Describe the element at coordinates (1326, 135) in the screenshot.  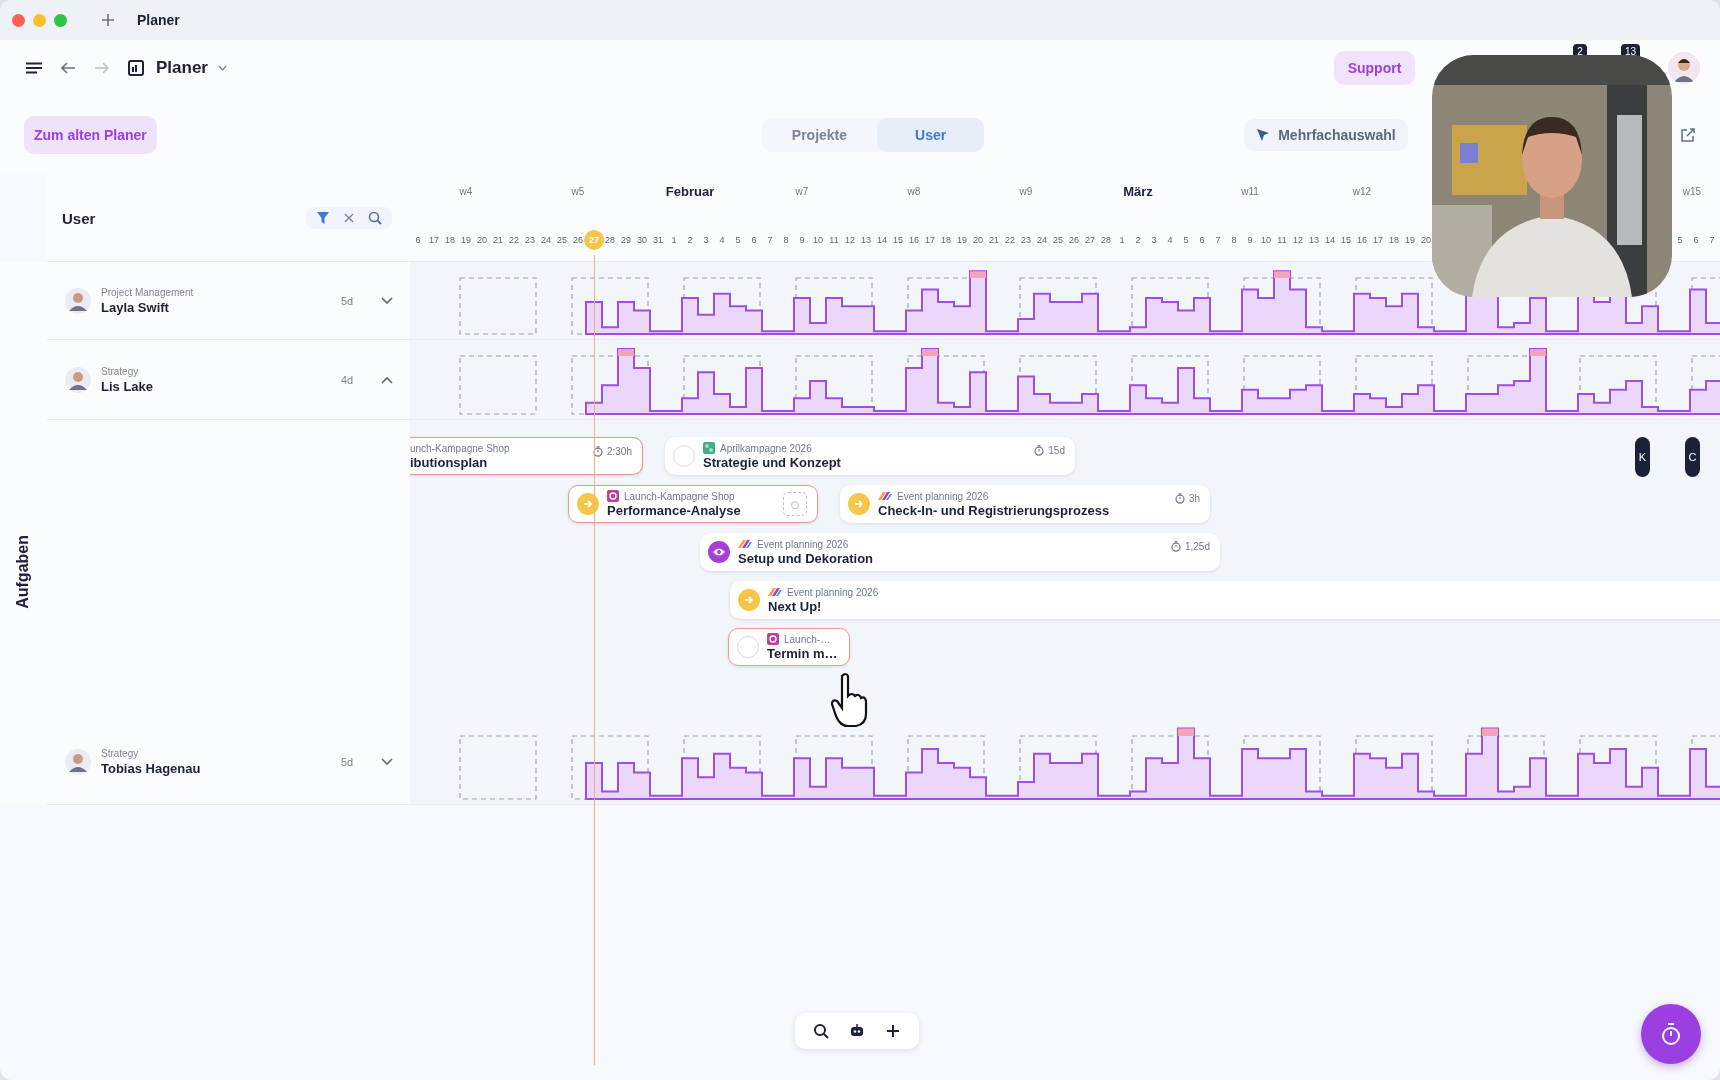
I see `multi-select-button: Mehrfachauswahl` at that location.